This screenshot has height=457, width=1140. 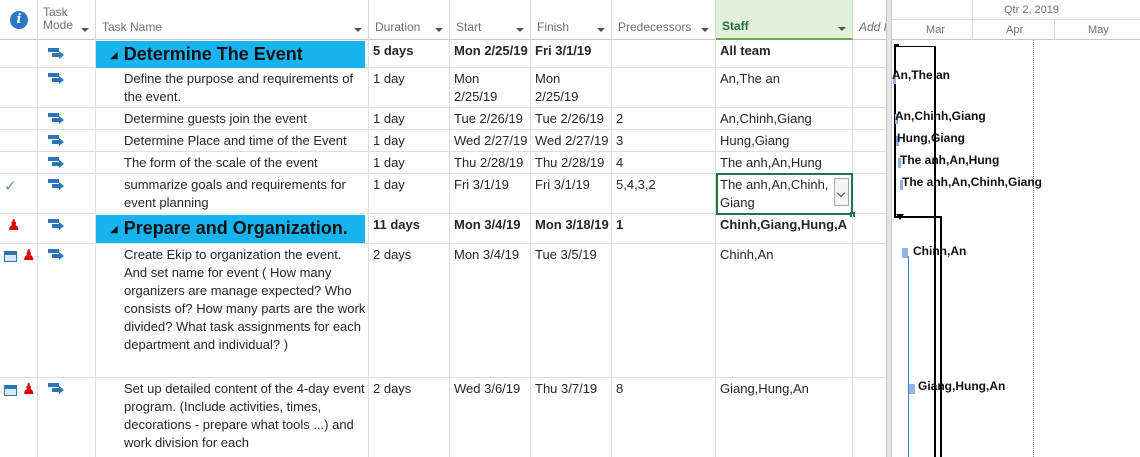 I want to click on task-name-cell: The form of the scale of the event, so click(x=232, y=162).